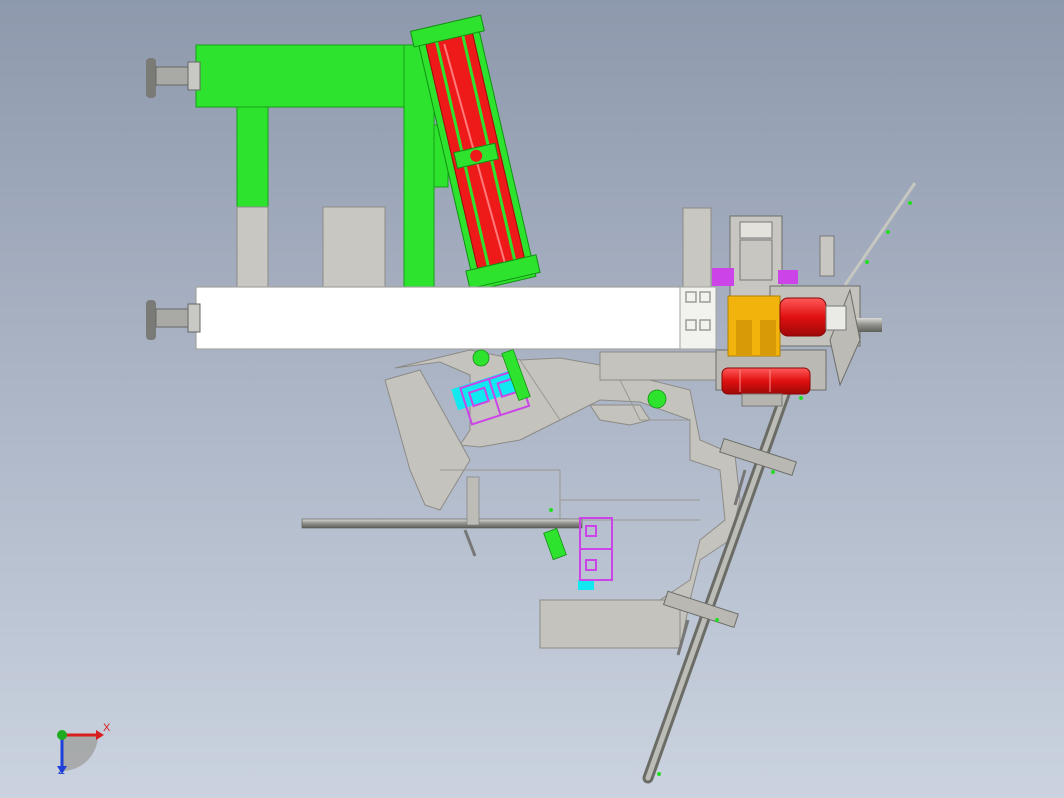  I want to click on z-axis-label: Z, so click(61, 771).